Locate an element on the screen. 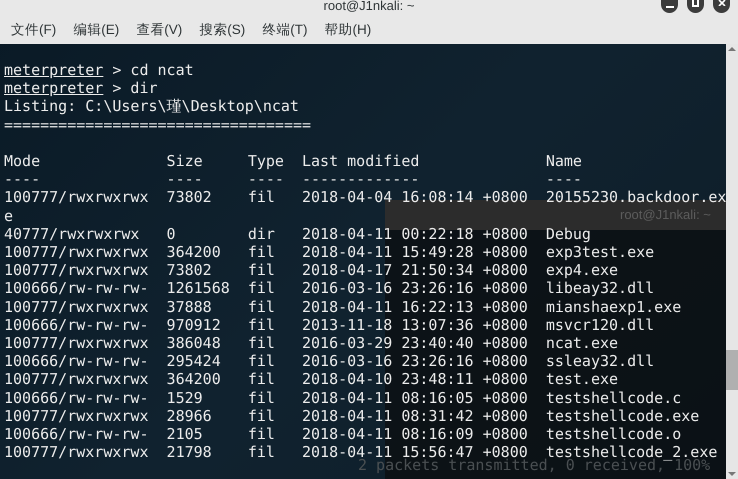 Image resolution: width=738 pixels, height=479 pixels. table-cell-text: 2018-04-11 16:22:13 +0800 is located at coordinates (415, 307).